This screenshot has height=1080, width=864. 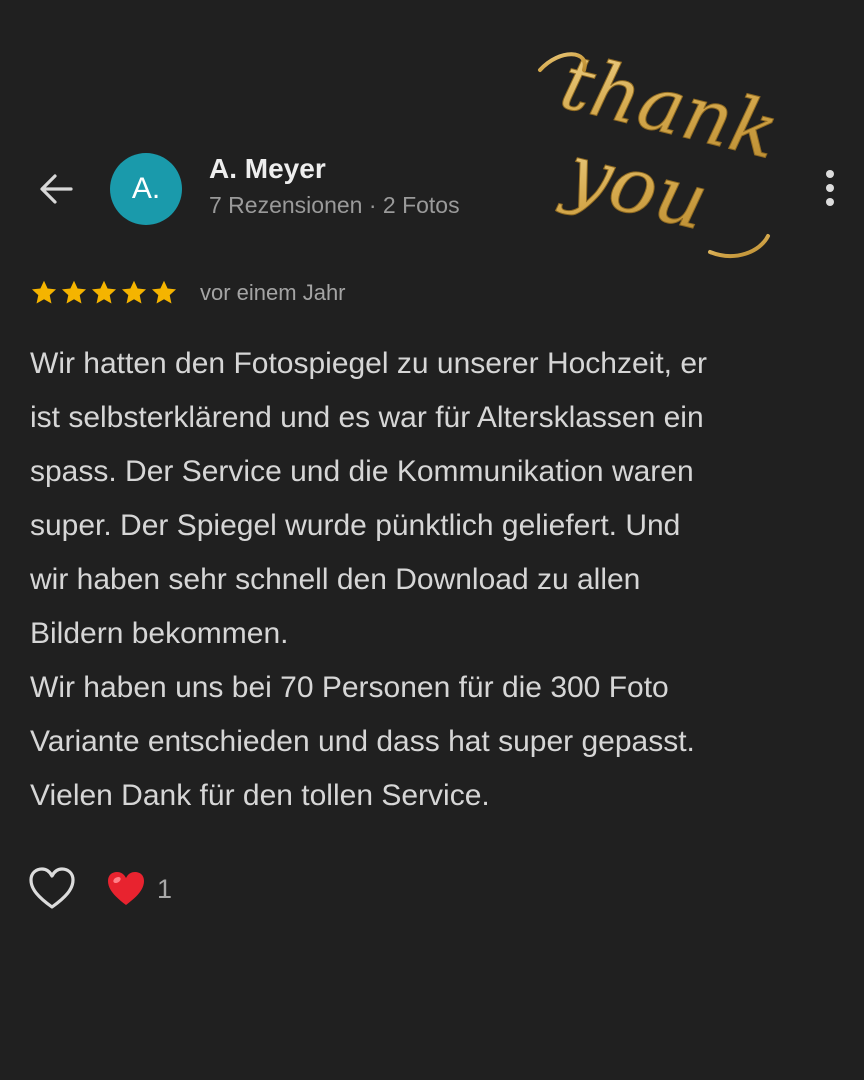 I want to click on heart-outline-icon, so click(x=52, y=888).